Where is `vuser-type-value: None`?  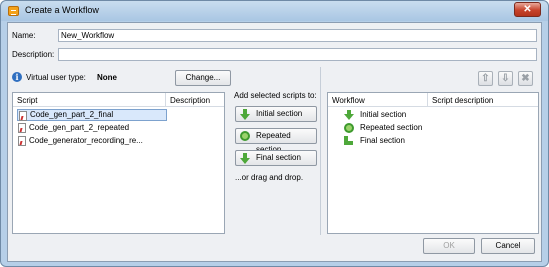 vuser-type-value: None is located at coordinates (107, 77).